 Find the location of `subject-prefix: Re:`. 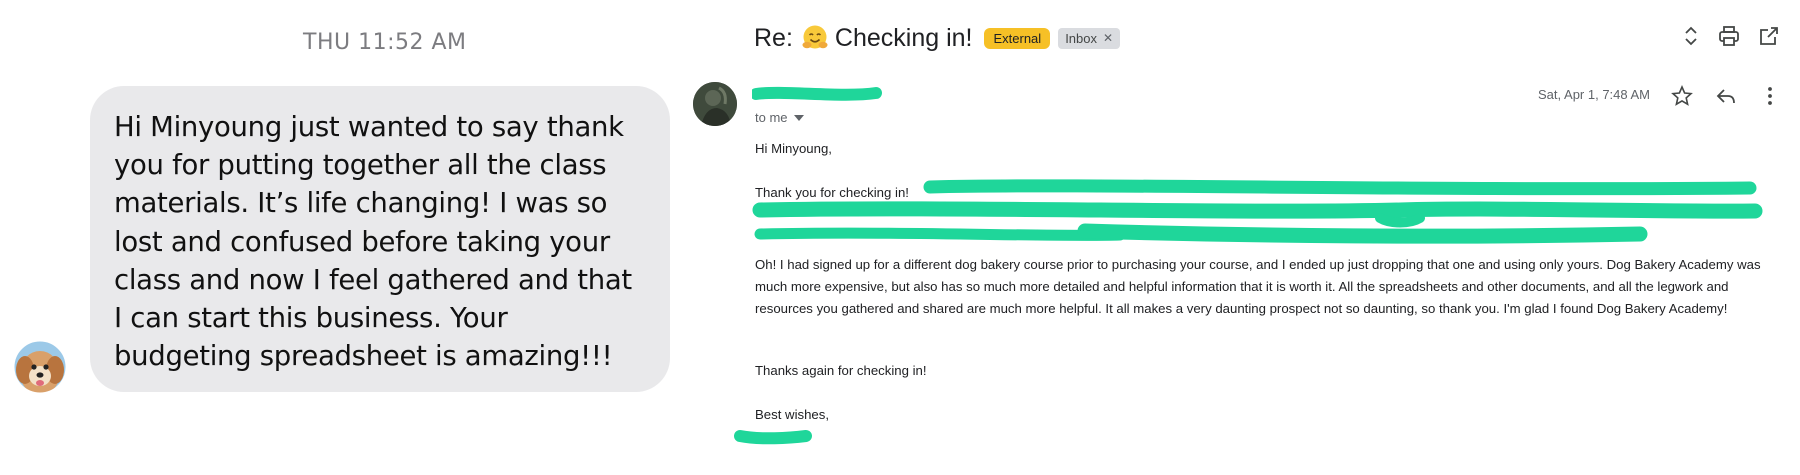

subject-prefix: Re: is located at coordinates (773, 37).